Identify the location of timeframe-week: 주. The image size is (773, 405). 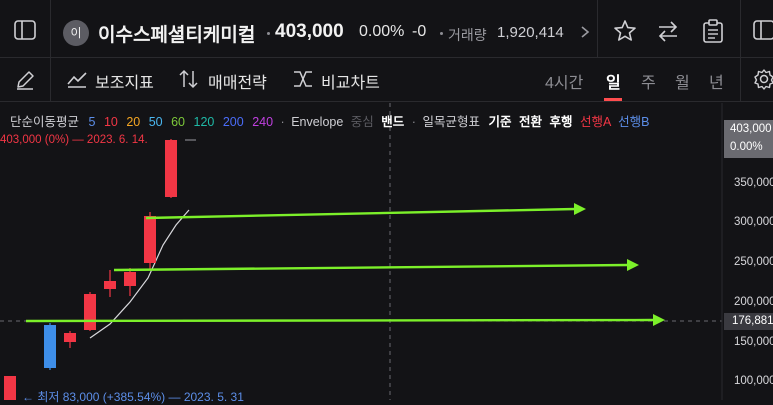
(648, 81).